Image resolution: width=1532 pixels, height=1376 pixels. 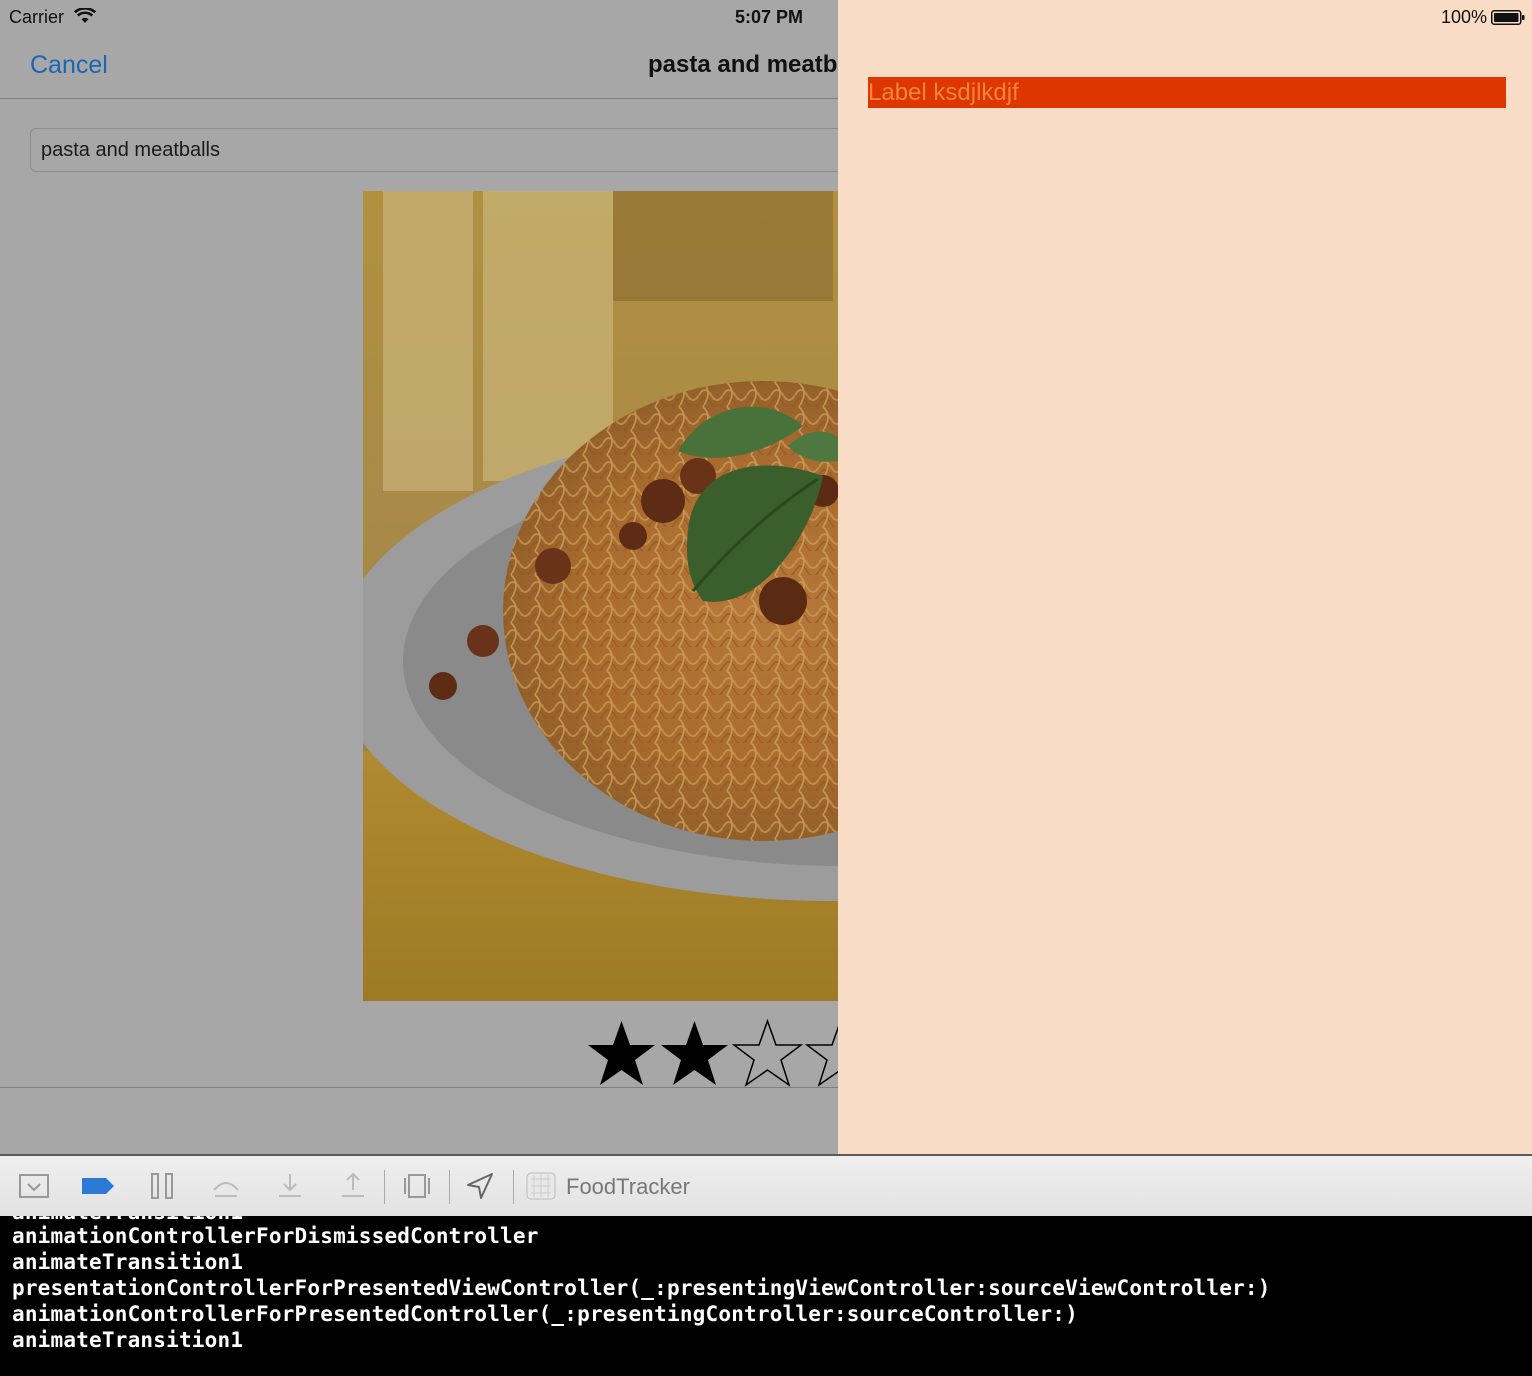 What do you see at coordinates (480, 150) in the screenshot?
I see `meal-name-field` at bounding box center [480, 150].